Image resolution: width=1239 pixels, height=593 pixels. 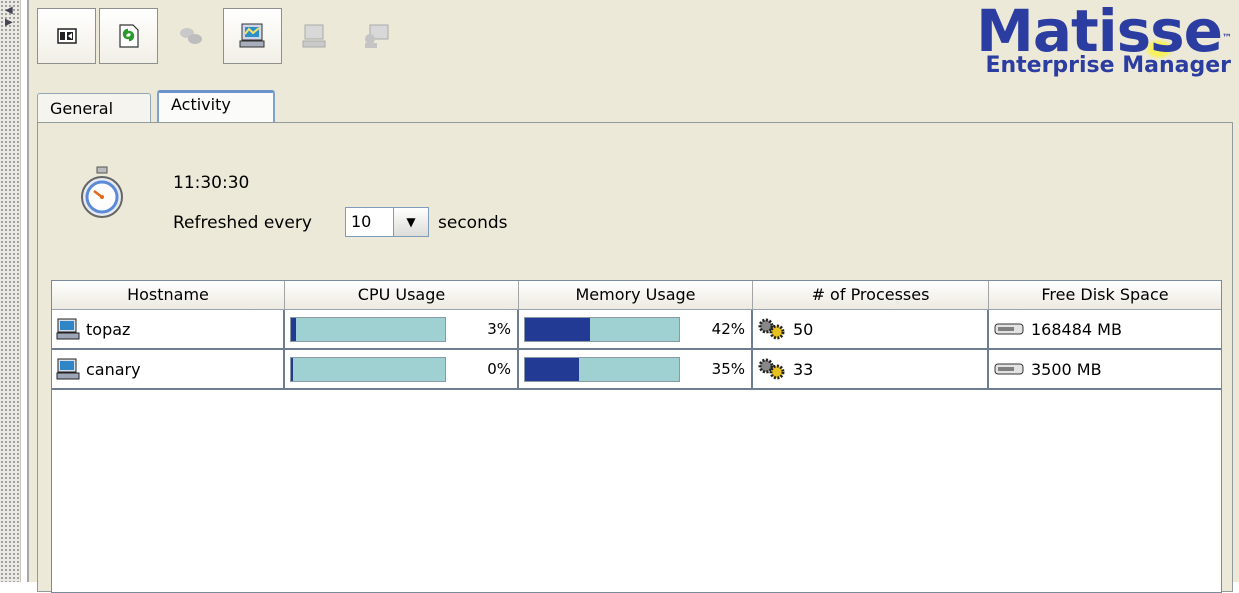 I want to click on cpu-usage-cell: 0%, so click(x=402, y=369).